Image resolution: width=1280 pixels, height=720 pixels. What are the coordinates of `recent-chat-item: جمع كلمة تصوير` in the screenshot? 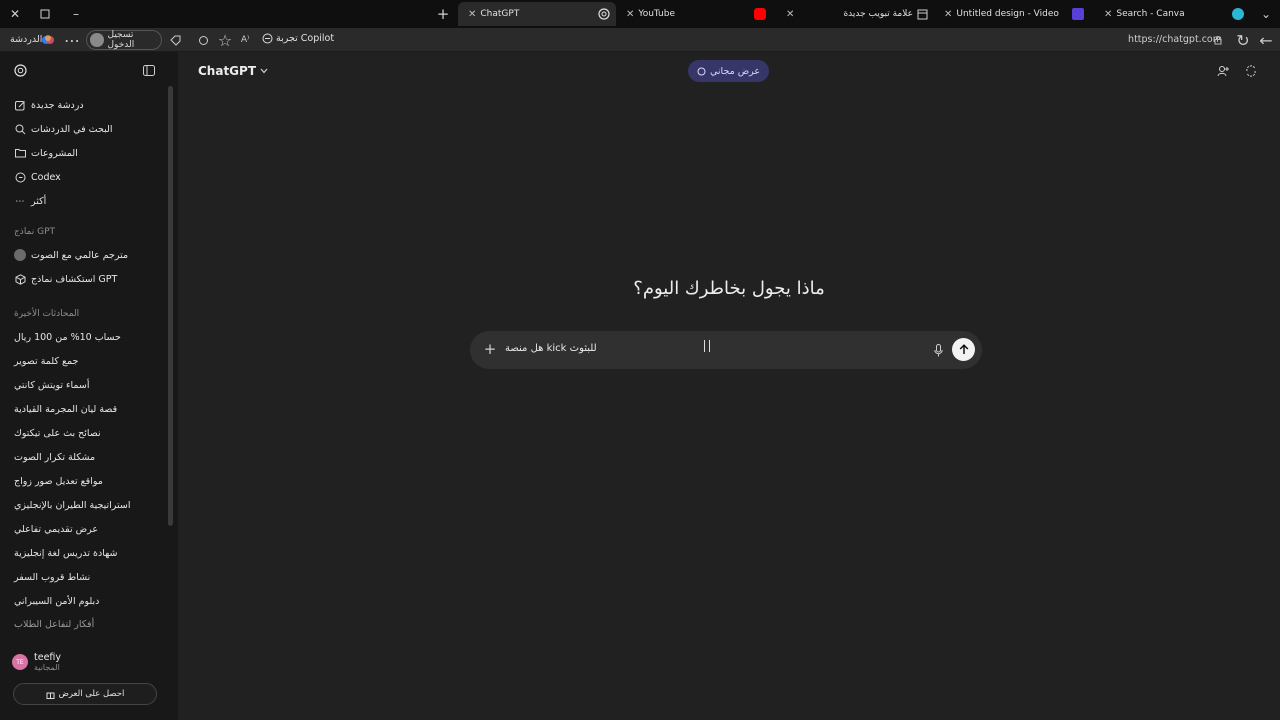 It's located at (46, 361).